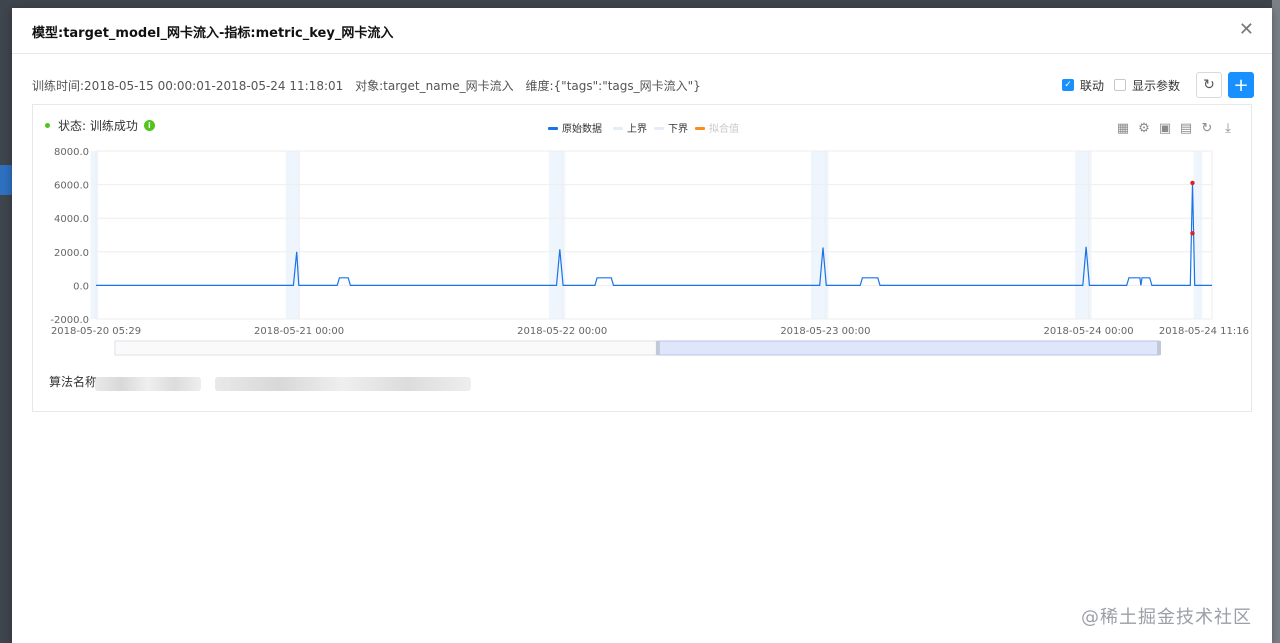 The width and height of the screenshot is (1280, 643). I want to click on gear-icon: ⚙, so click(1144, 129).